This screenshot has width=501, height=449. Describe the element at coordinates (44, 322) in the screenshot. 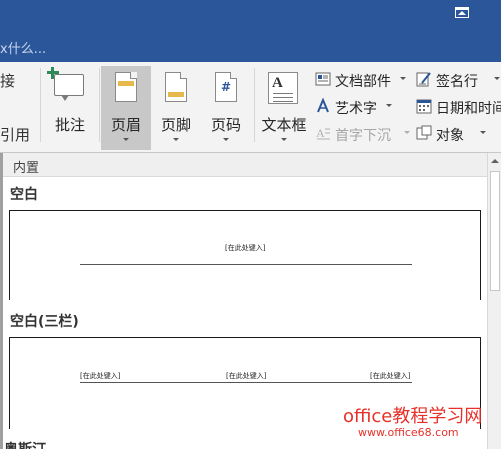

I see `gallery-item-title: 空白(三栏)` at that location.